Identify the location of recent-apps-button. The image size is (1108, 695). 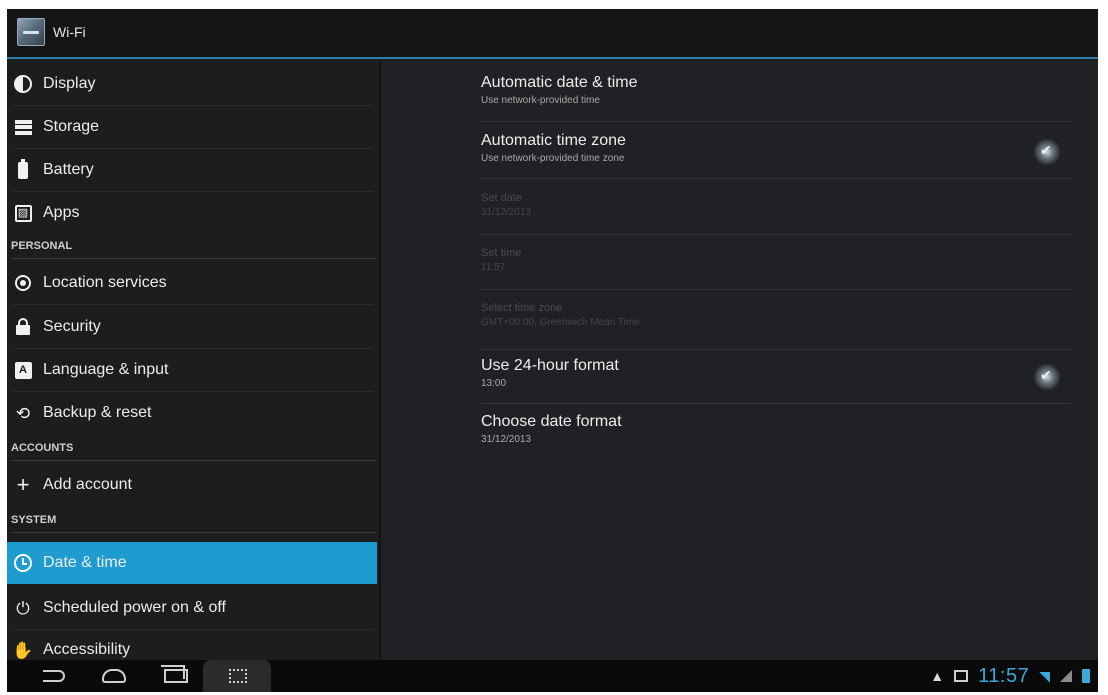
(176, 676).